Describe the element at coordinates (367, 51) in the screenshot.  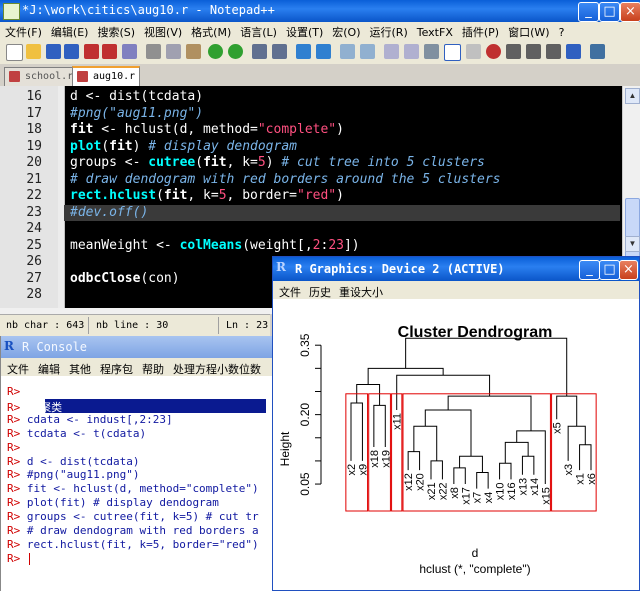
I see `sync-h-icon` at that location.